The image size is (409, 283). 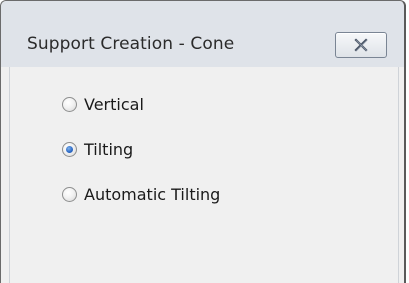 What do you see at coordinates (152, 194) in the screenshot?
I see `radio-label-automatic-tilting: Automatic Tilting` at bounding box center [152, 194].